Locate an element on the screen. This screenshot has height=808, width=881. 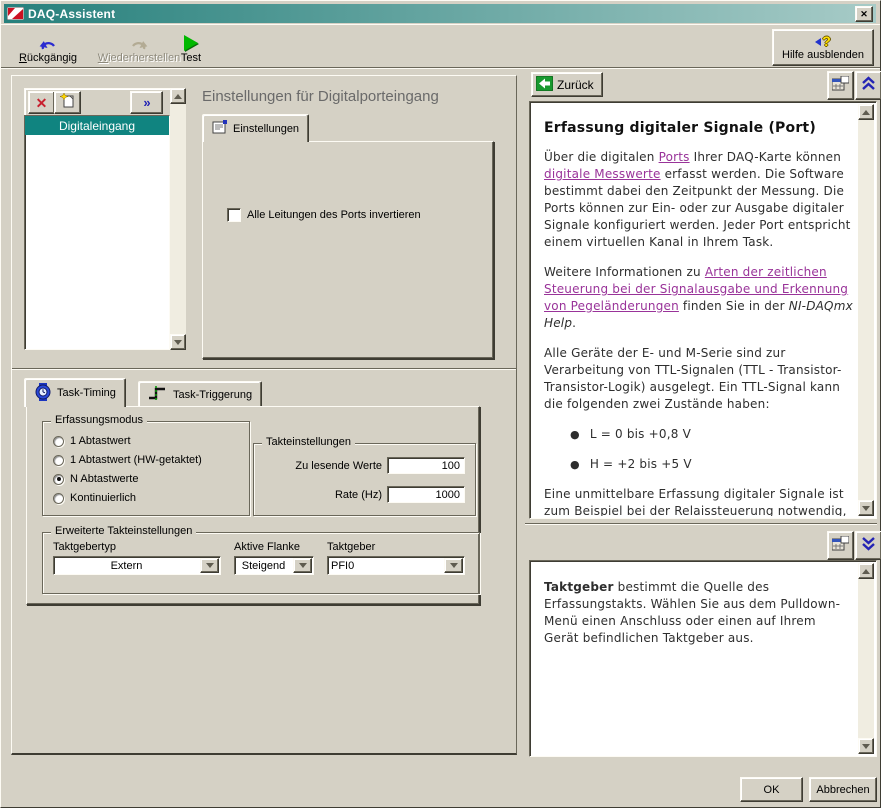
radio-n-abtastwerte: N Abtastwerte is located at coordinates (95, 479).